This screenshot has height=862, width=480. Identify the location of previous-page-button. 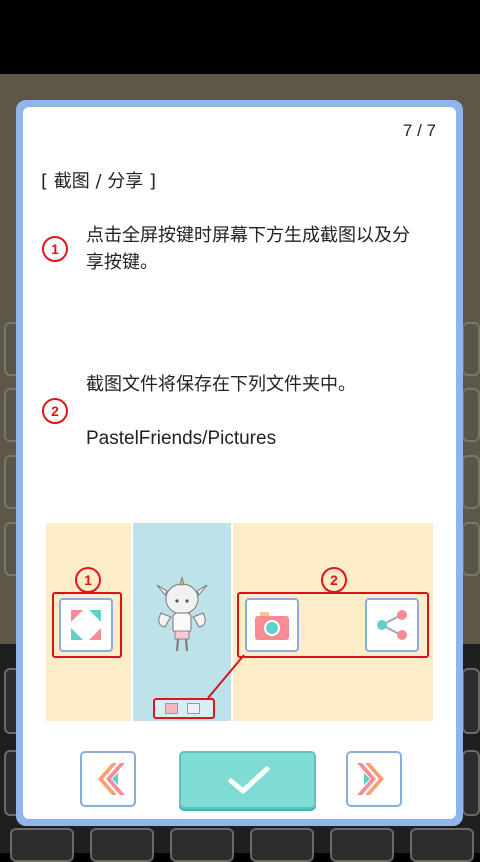
(108, 779).